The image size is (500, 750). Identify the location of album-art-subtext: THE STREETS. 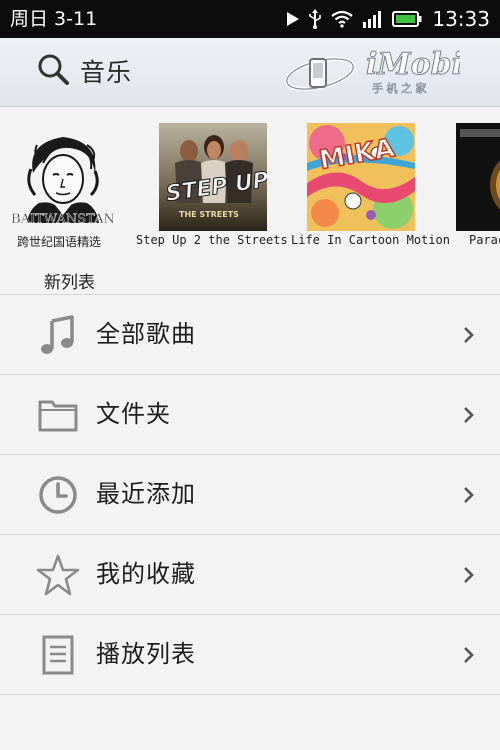
(209, 214).